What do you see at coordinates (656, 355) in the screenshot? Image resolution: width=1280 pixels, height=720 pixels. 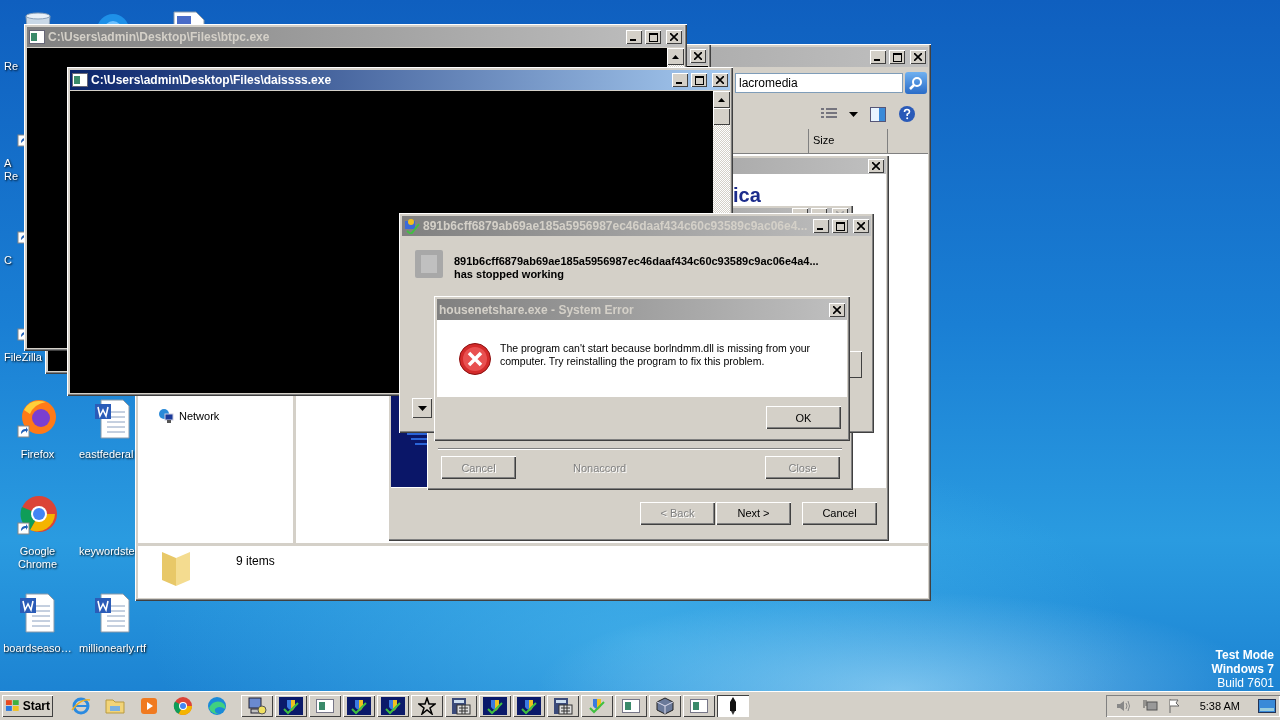 I see `error-message: The program can't start because borlndmm.dll is missing from your computer. Try reinstalling the program to fix this problem.` at bounding box center [656, 355].